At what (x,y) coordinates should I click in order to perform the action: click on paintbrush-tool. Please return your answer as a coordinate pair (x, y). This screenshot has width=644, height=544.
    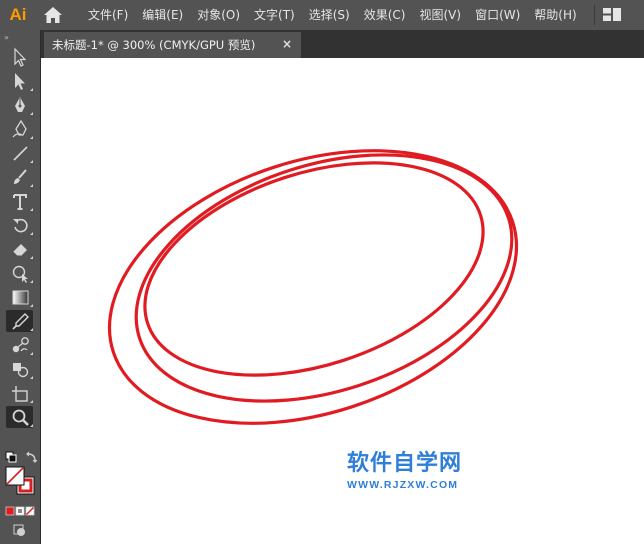
    Looking at the image, I should click on (19, 177).